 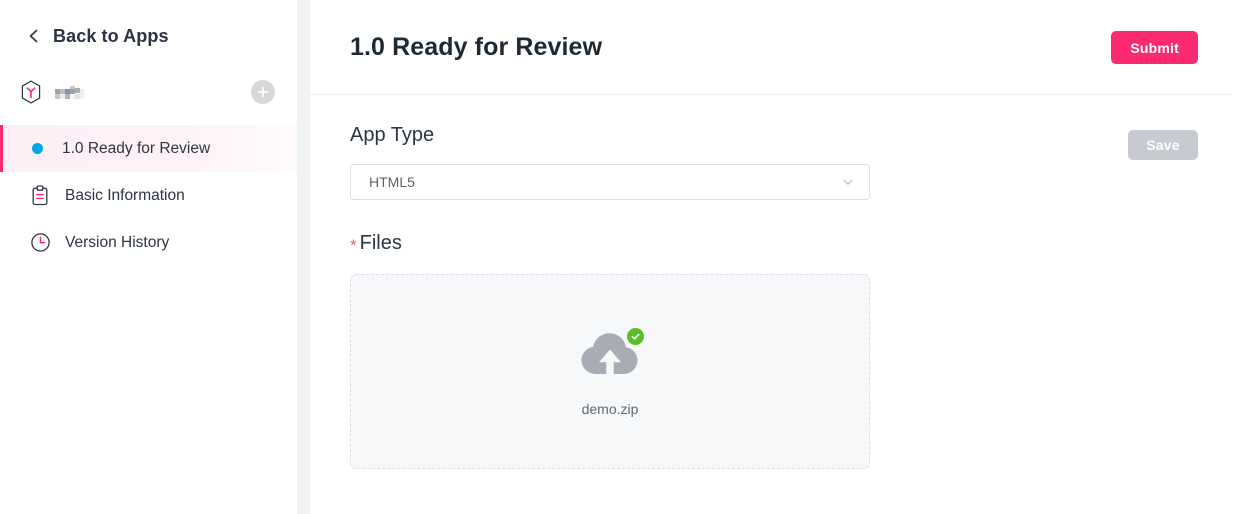 I want to click on sidebar-item-ready-for-review: 1.0 Ready for Review, so click(x=148, y=148).